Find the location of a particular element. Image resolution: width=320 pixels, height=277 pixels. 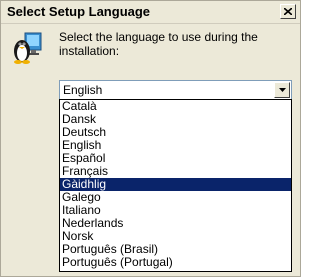

selected-language: English is located at coordinates (83, 90).